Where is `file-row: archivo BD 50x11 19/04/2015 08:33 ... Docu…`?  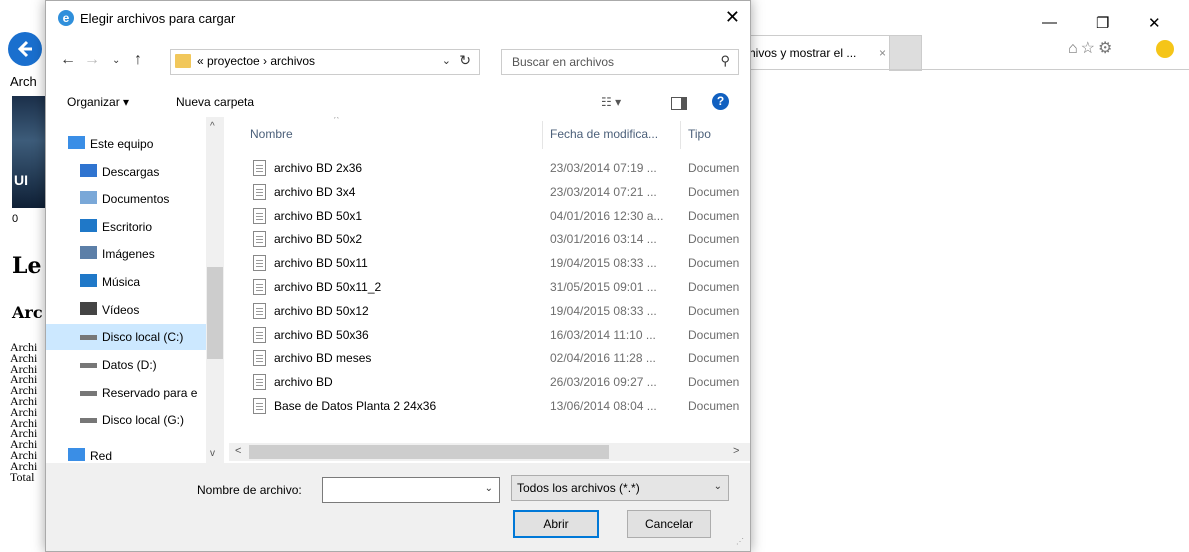 file-row: archivo BD 50x11 19/04/2015 08:33 ... Docu… is located at coordinates (489, 263).